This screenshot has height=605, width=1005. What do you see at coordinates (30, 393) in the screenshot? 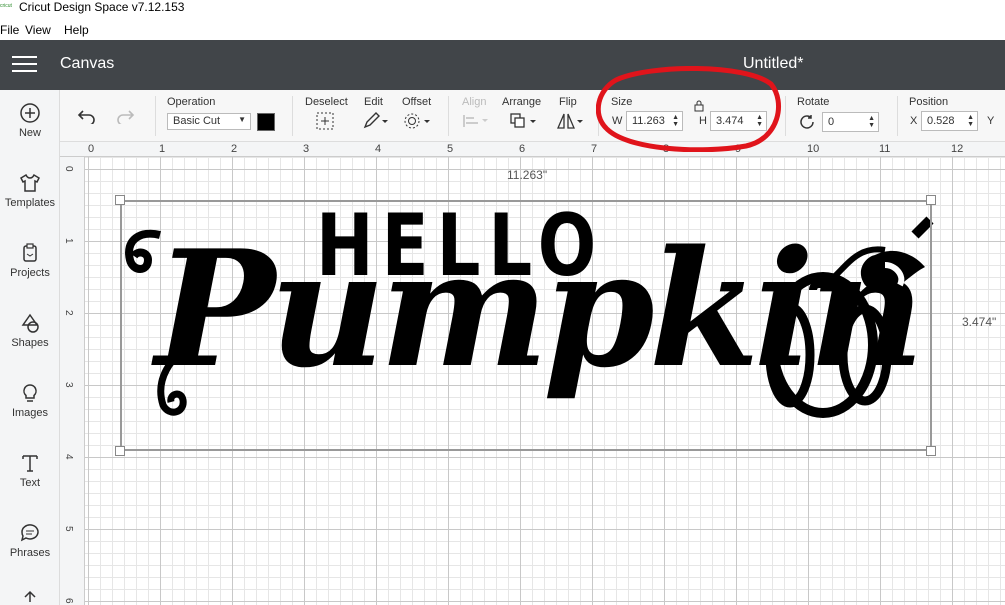
I see `lightbulb-icon` at bounding box center [30, 393].